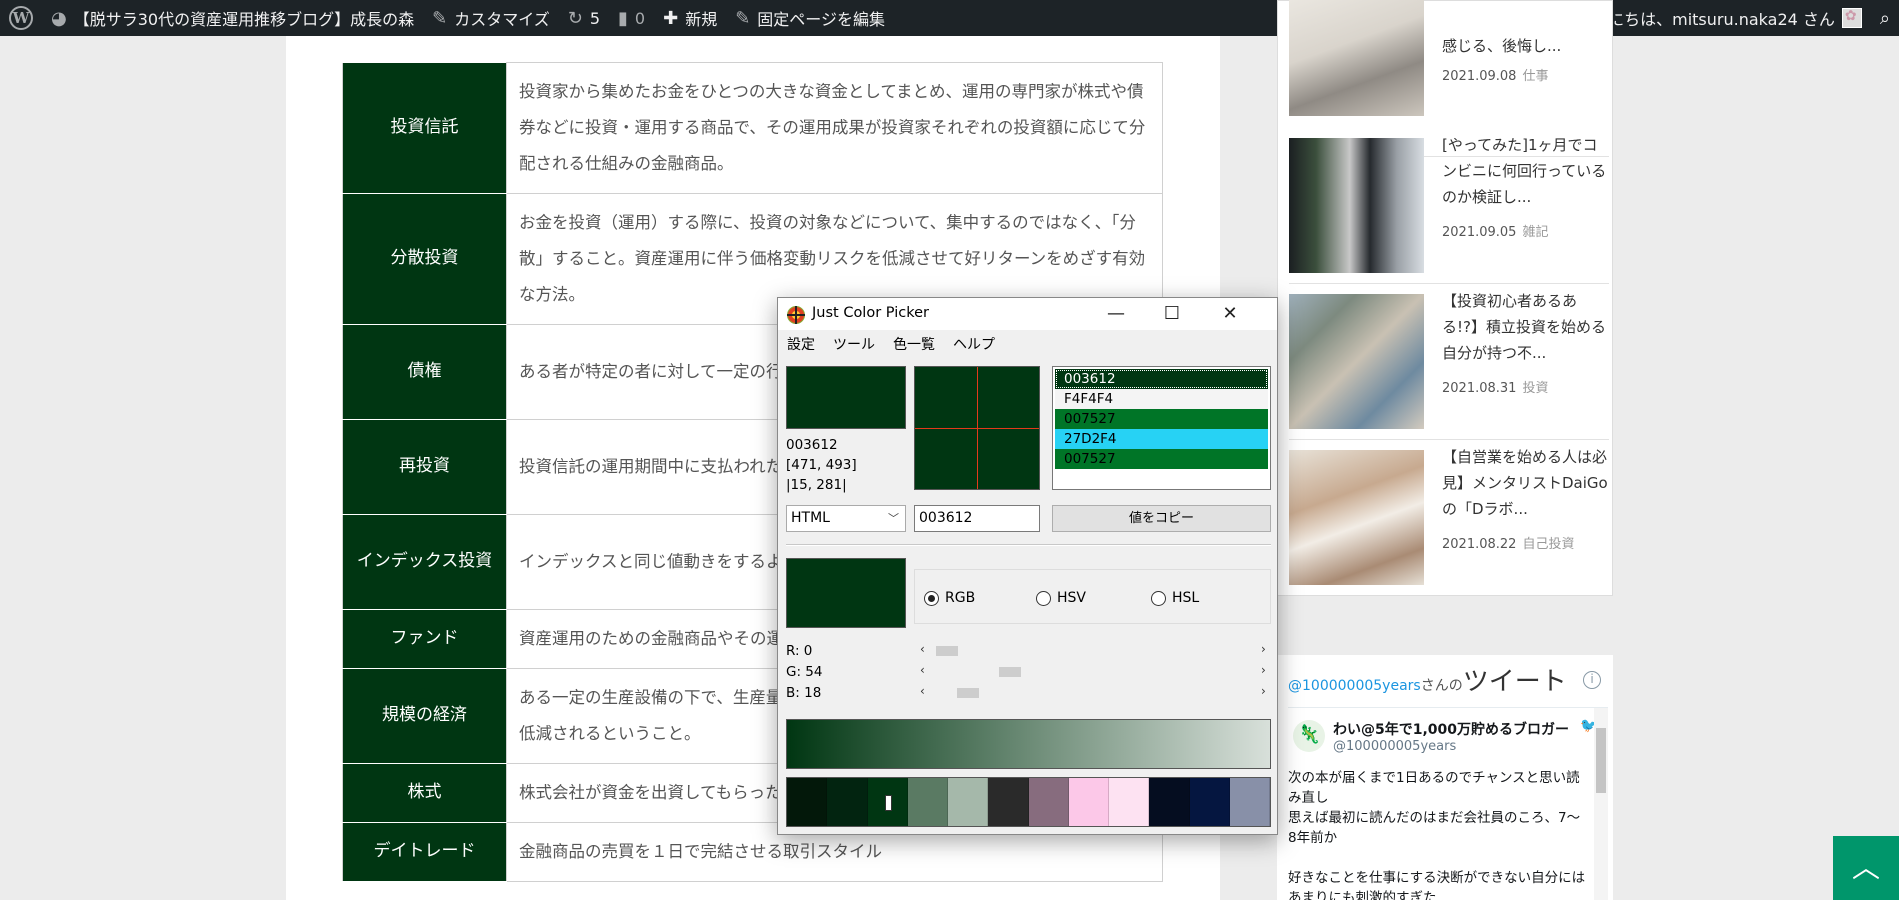  What do you see at coordinates (974, 343) in the screenshot?
I see `menu-help: ヘルプ` at bounding box center [974, 343].